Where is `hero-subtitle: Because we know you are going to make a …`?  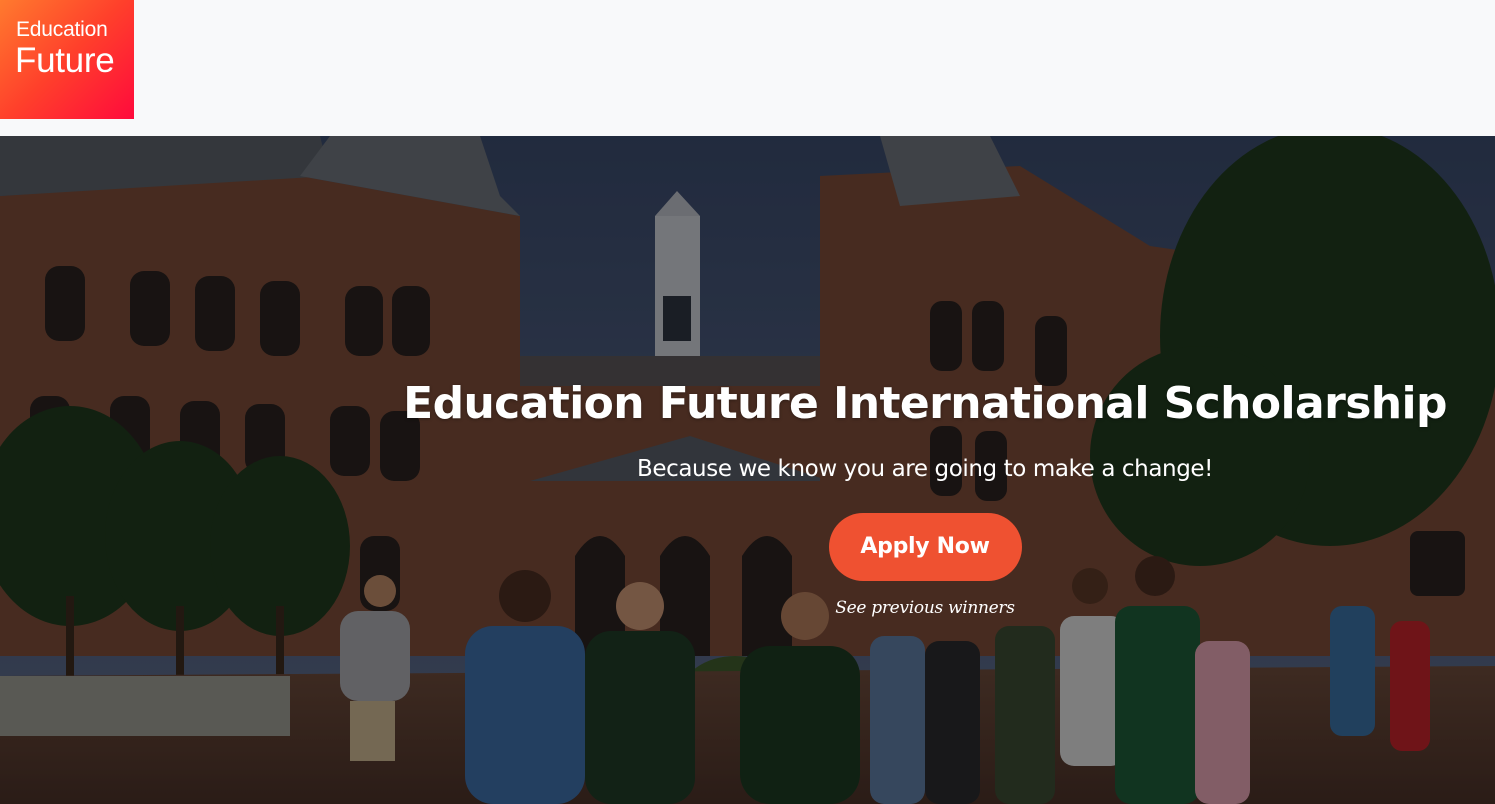 hero-subtitle: Because we know you are going to make a … is located at coordinates (924, 469).